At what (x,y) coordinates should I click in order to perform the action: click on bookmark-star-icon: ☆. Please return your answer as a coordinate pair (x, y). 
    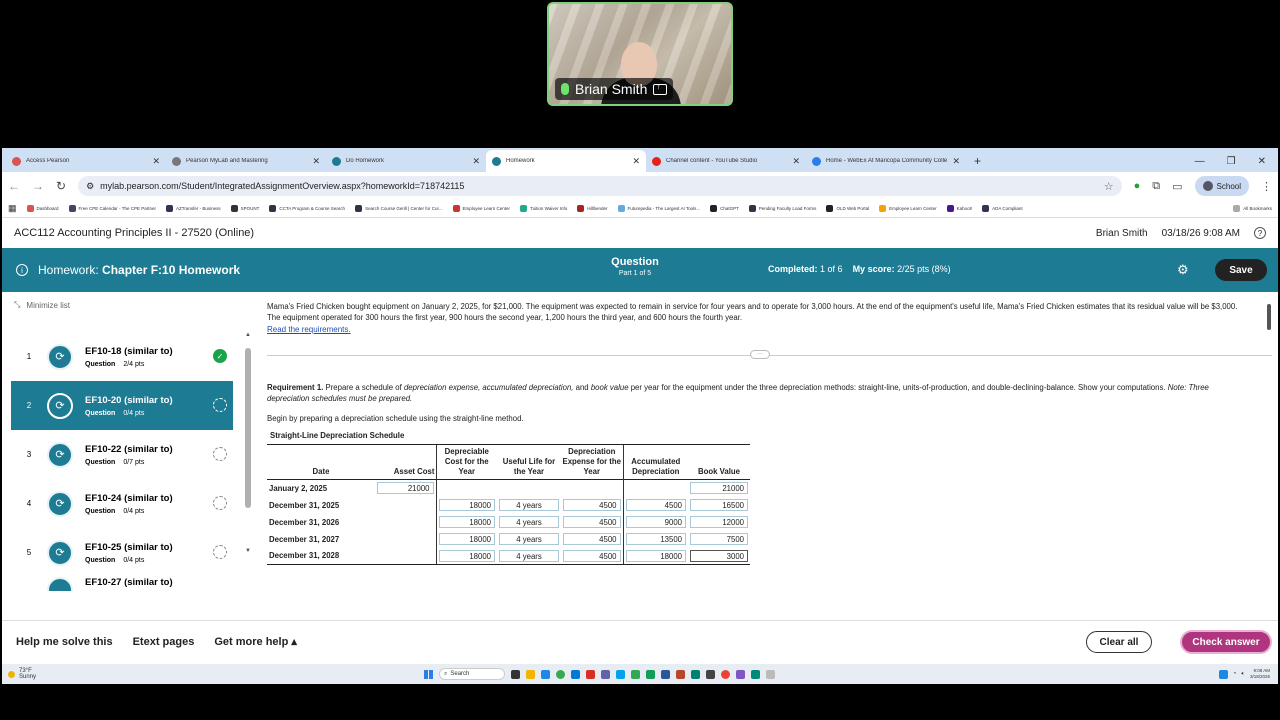
    Looking at the image, I should click on (1109, 186).